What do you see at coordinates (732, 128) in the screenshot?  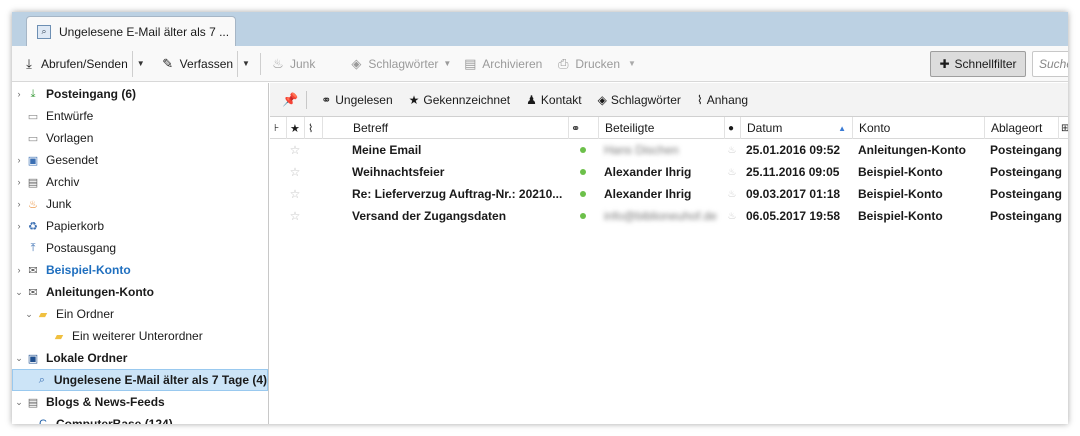 I see `junk-column-header: ●` at bounding box center [732, 128].